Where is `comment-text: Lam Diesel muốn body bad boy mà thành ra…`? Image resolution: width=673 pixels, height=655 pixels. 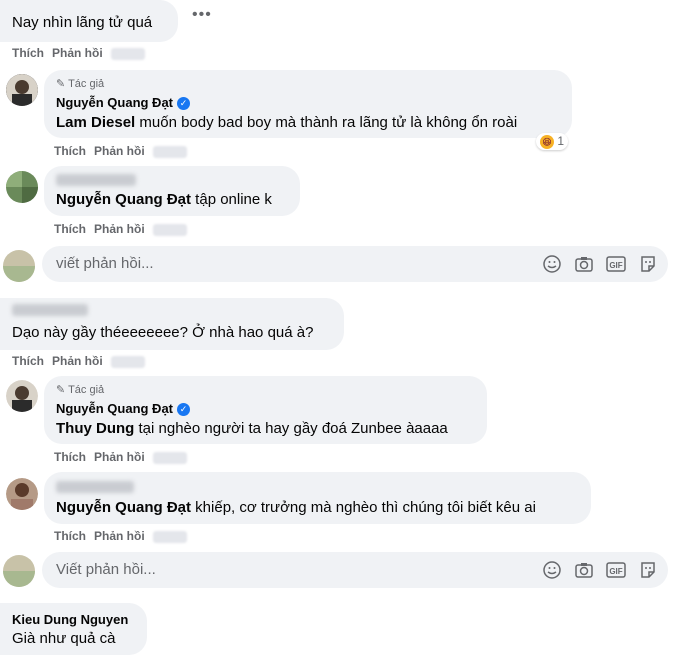
comment-text: Lam Diesel muốn body bad boy mà thành ra… is located at coordinates (286, 123).